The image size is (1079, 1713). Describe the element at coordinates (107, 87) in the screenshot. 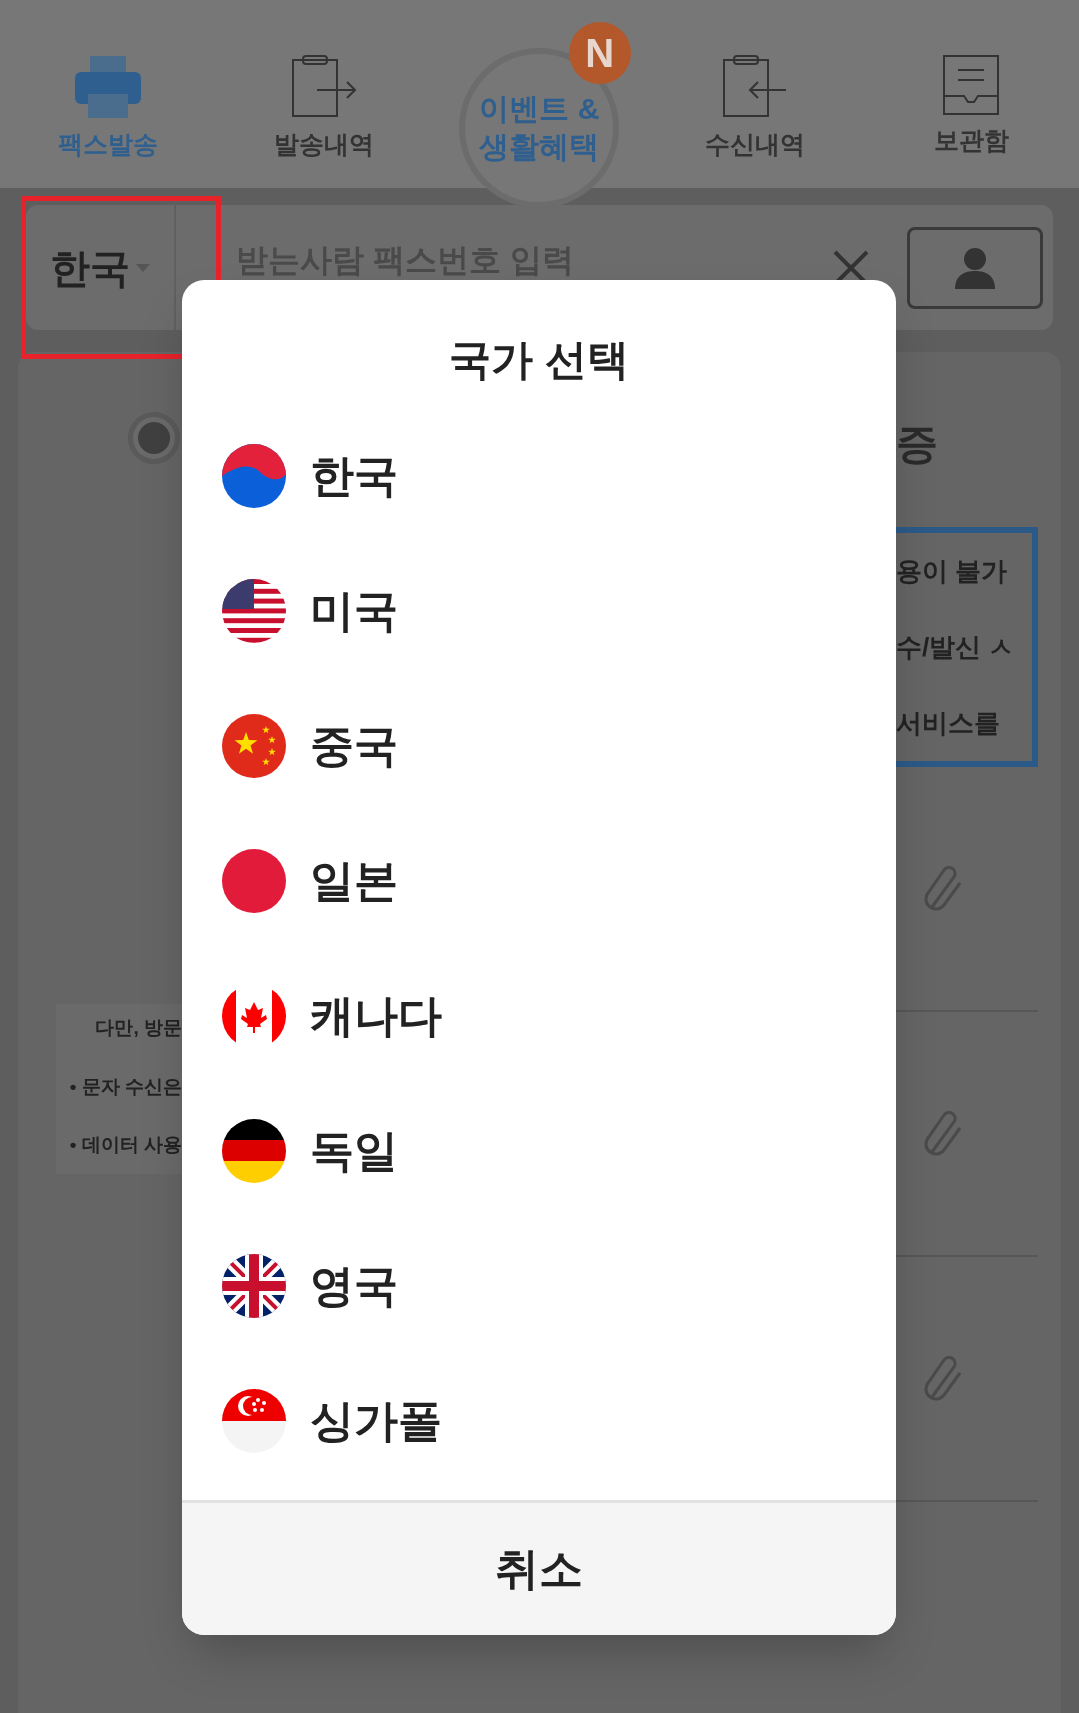

I see `printer-icon` at that location.